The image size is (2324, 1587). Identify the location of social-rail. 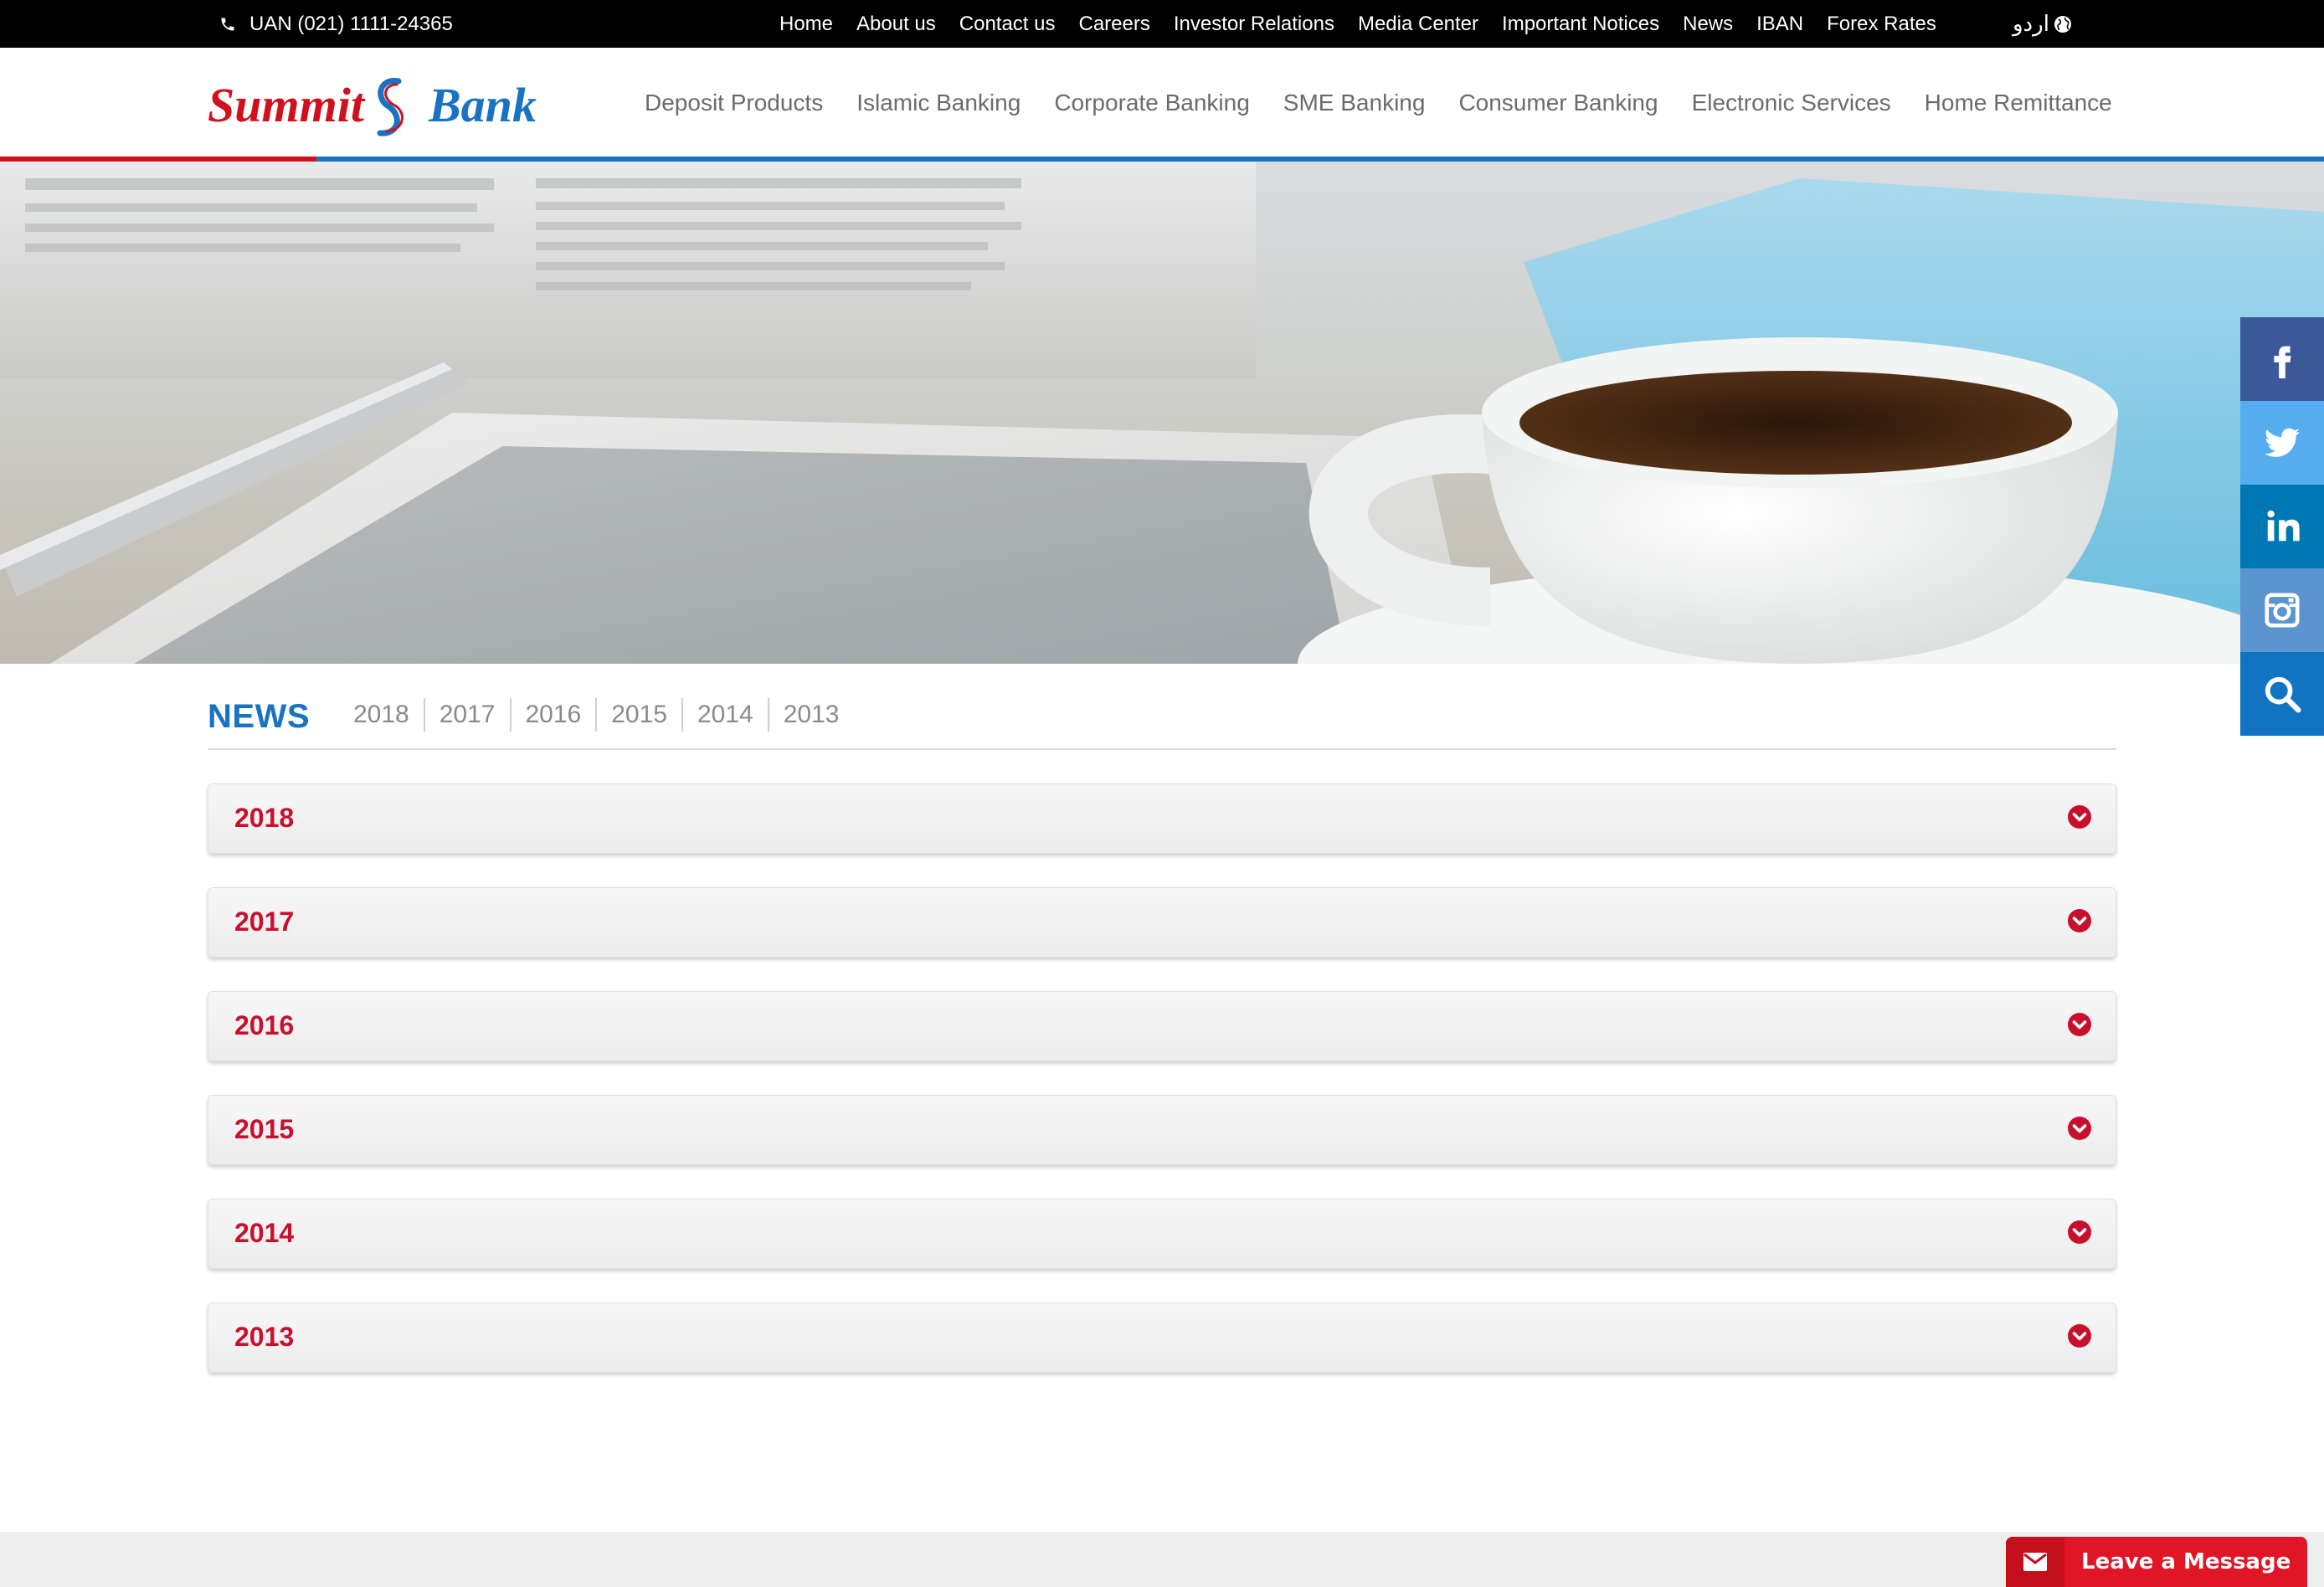
(2282, 526).